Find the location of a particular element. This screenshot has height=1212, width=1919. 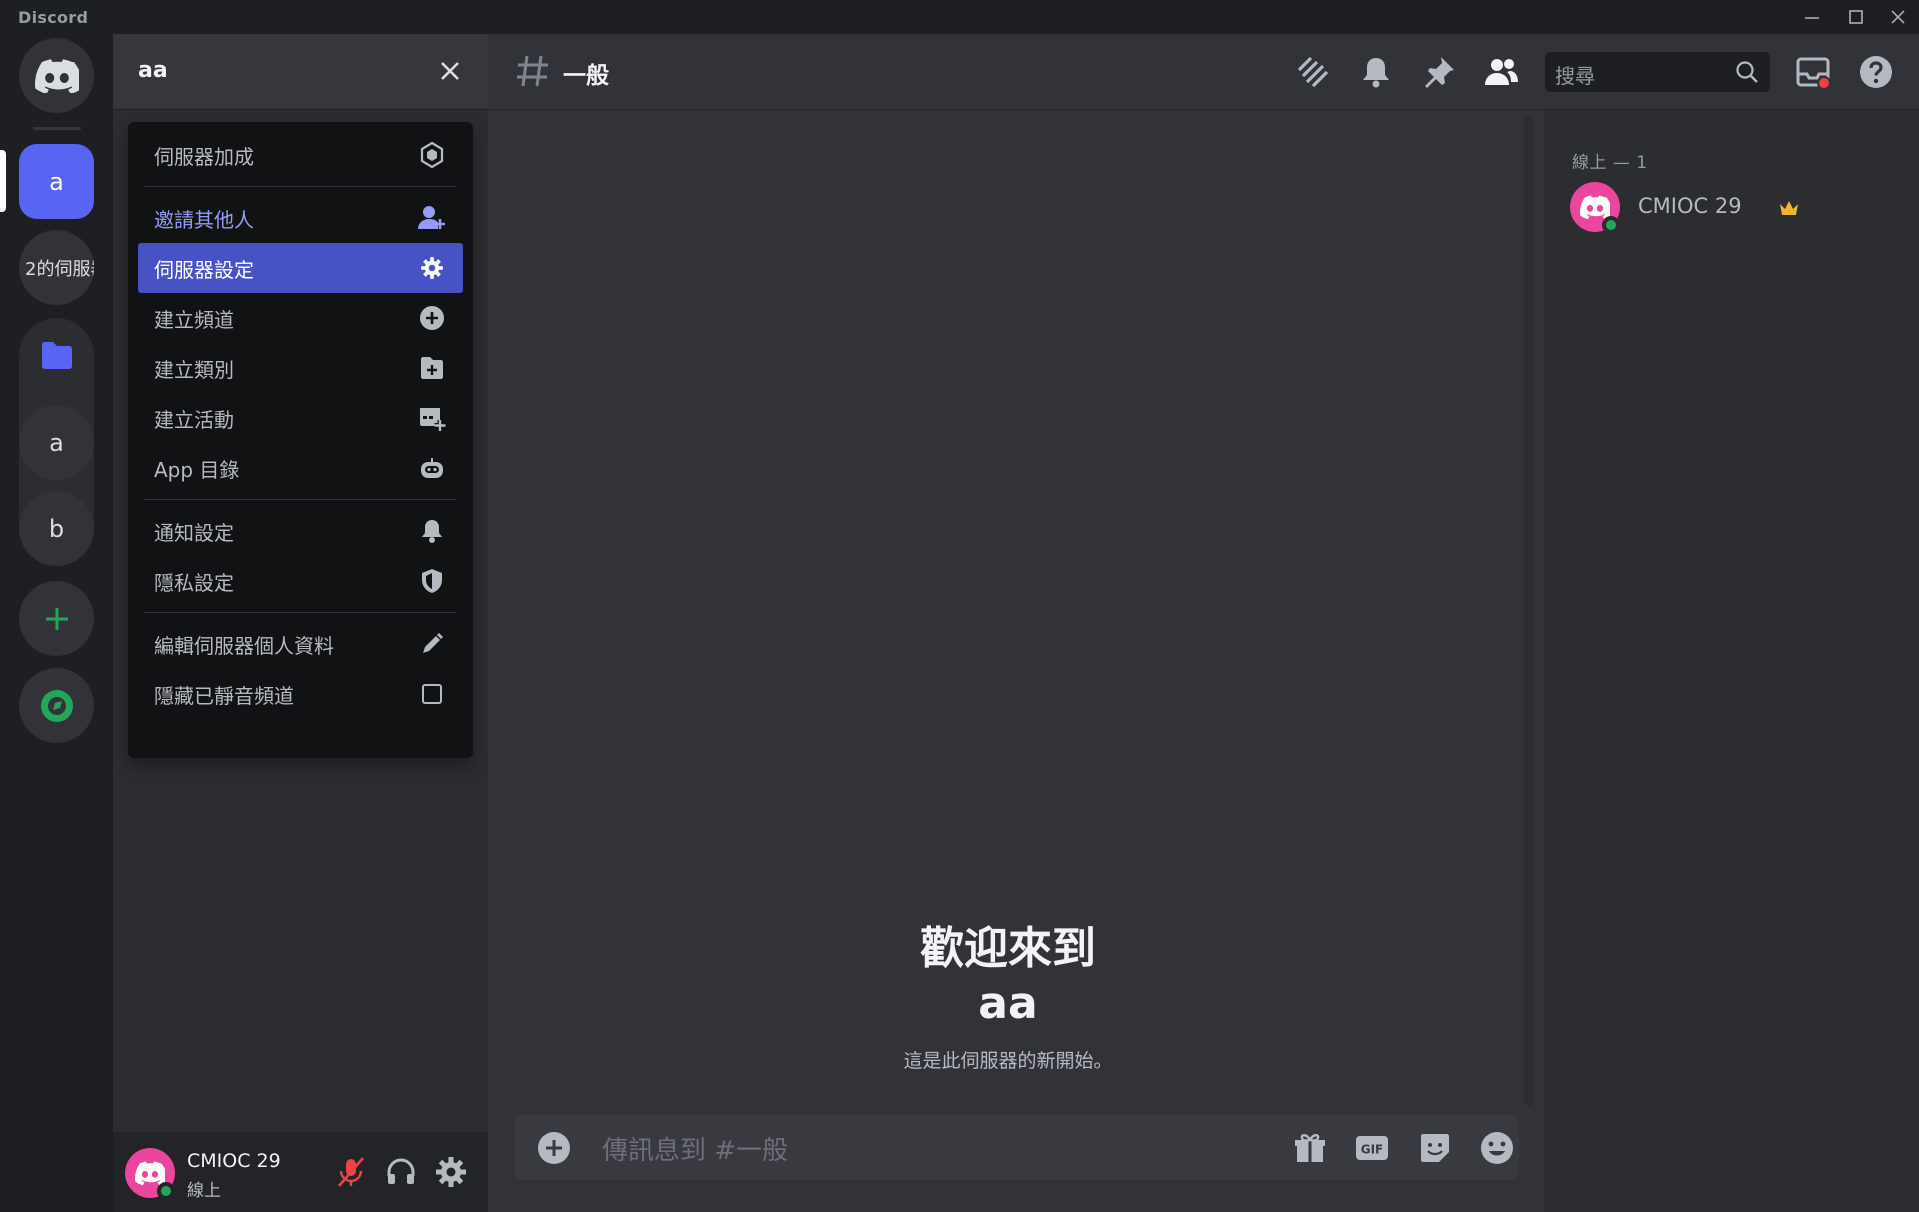

invite-person-icon is located at coordinates (432, 218).